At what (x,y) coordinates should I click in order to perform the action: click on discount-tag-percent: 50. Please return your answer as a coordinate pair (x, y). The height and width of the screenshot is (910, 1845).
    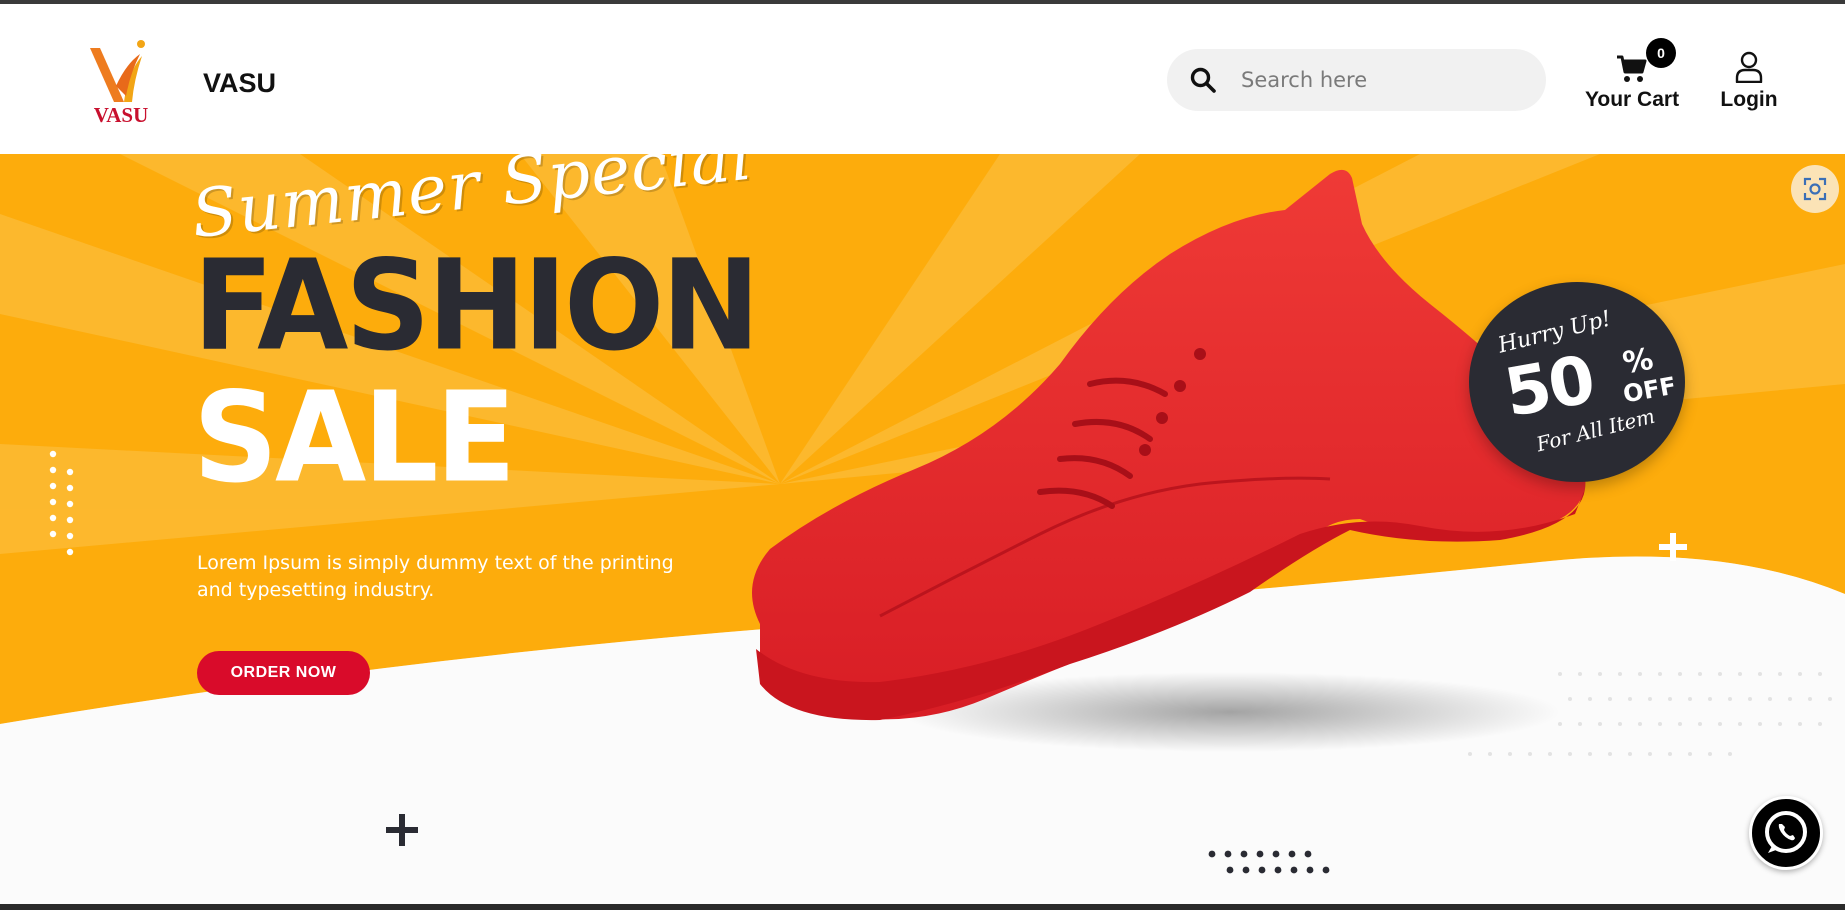
    Looking at the image, I should click on (1548, 386).